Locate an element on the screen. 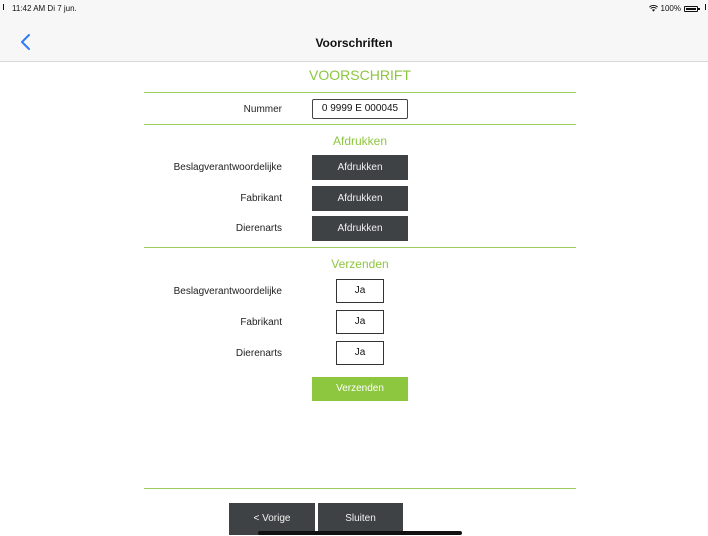 Image resolution: width=708 pixels, height=536 pixels. send-row-label-dierenarts: Dierenarts is located at coordinates (258, 353).